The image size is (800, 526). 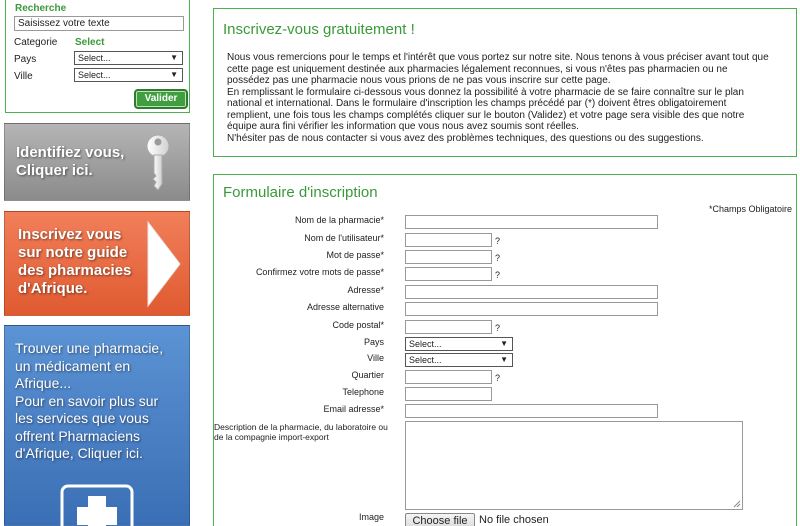 I want to click on address-field, so click(x=531, y=292).